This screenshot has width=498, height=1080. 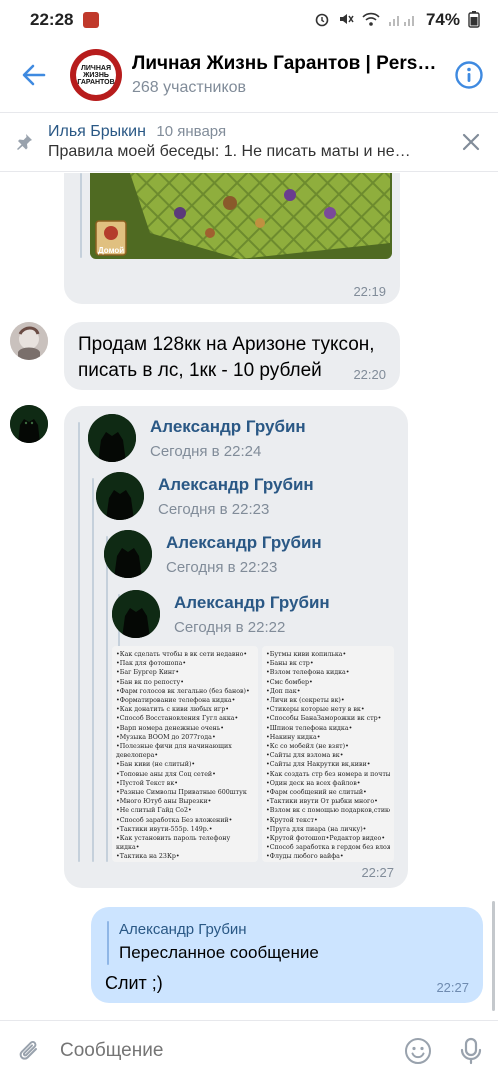 I want to click on image-text-line: •Баны вк стр•, so click(x=290, y=664).